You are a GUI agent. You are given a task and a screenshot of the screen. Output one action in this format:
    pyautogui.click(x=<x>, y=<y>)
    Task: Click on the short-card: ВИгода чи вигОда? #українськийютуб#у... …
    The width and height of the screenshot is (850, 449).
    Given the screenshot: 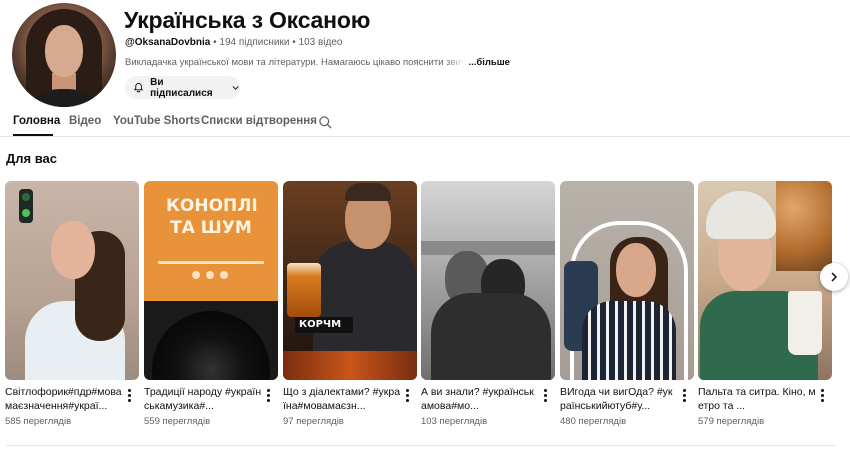 What is the action you would take?
    pyautogui.click(x=627, y=311)
    